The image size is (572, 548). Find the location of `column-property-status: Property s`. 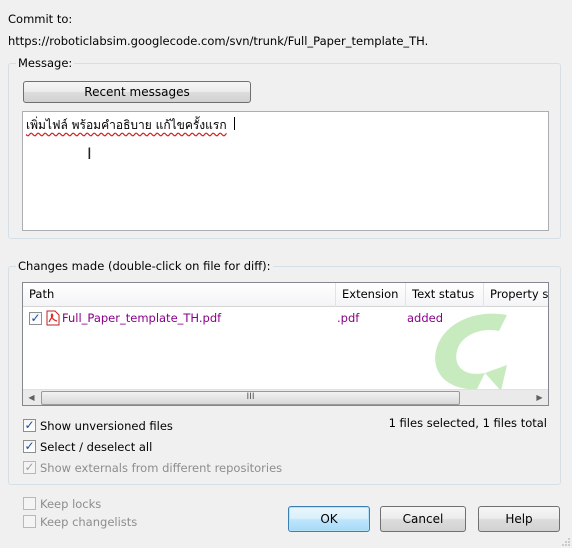

column-property-status: Property s is located at coordinates (516, 295).